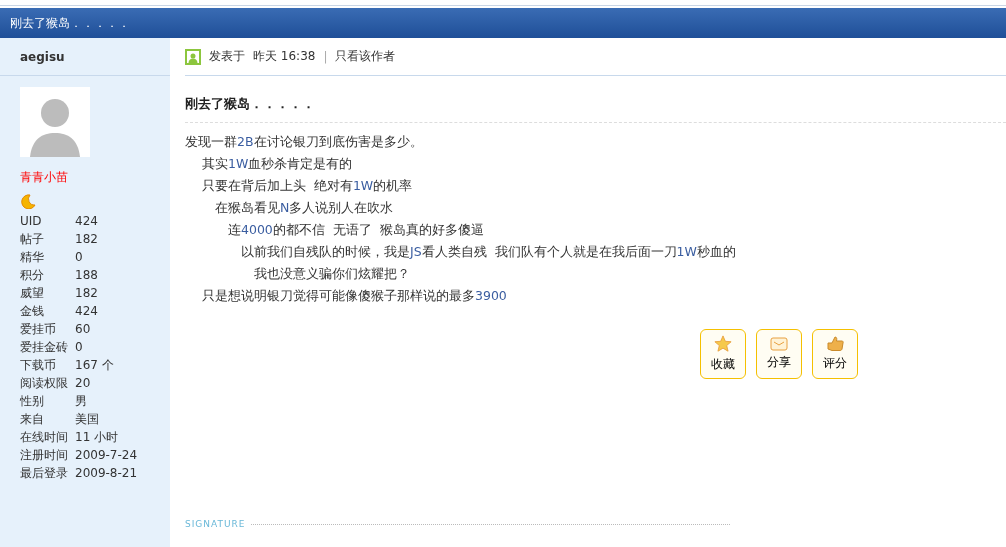  What do you see at coordinates (779, 344) in the screenshot?
I see `envelope-icon` at bounding box center [779, 344].